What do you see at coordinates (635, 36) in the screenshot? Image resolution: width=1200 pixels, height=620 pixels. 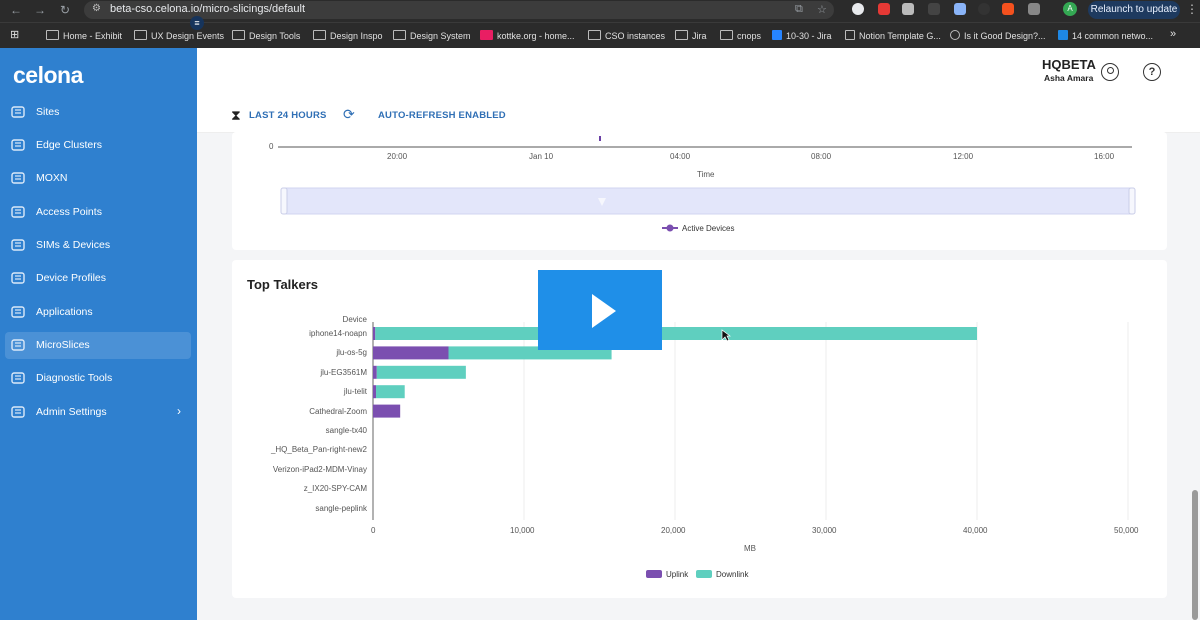 I see `bookmark-label: CSO instances` at bounding box center [635, 36].